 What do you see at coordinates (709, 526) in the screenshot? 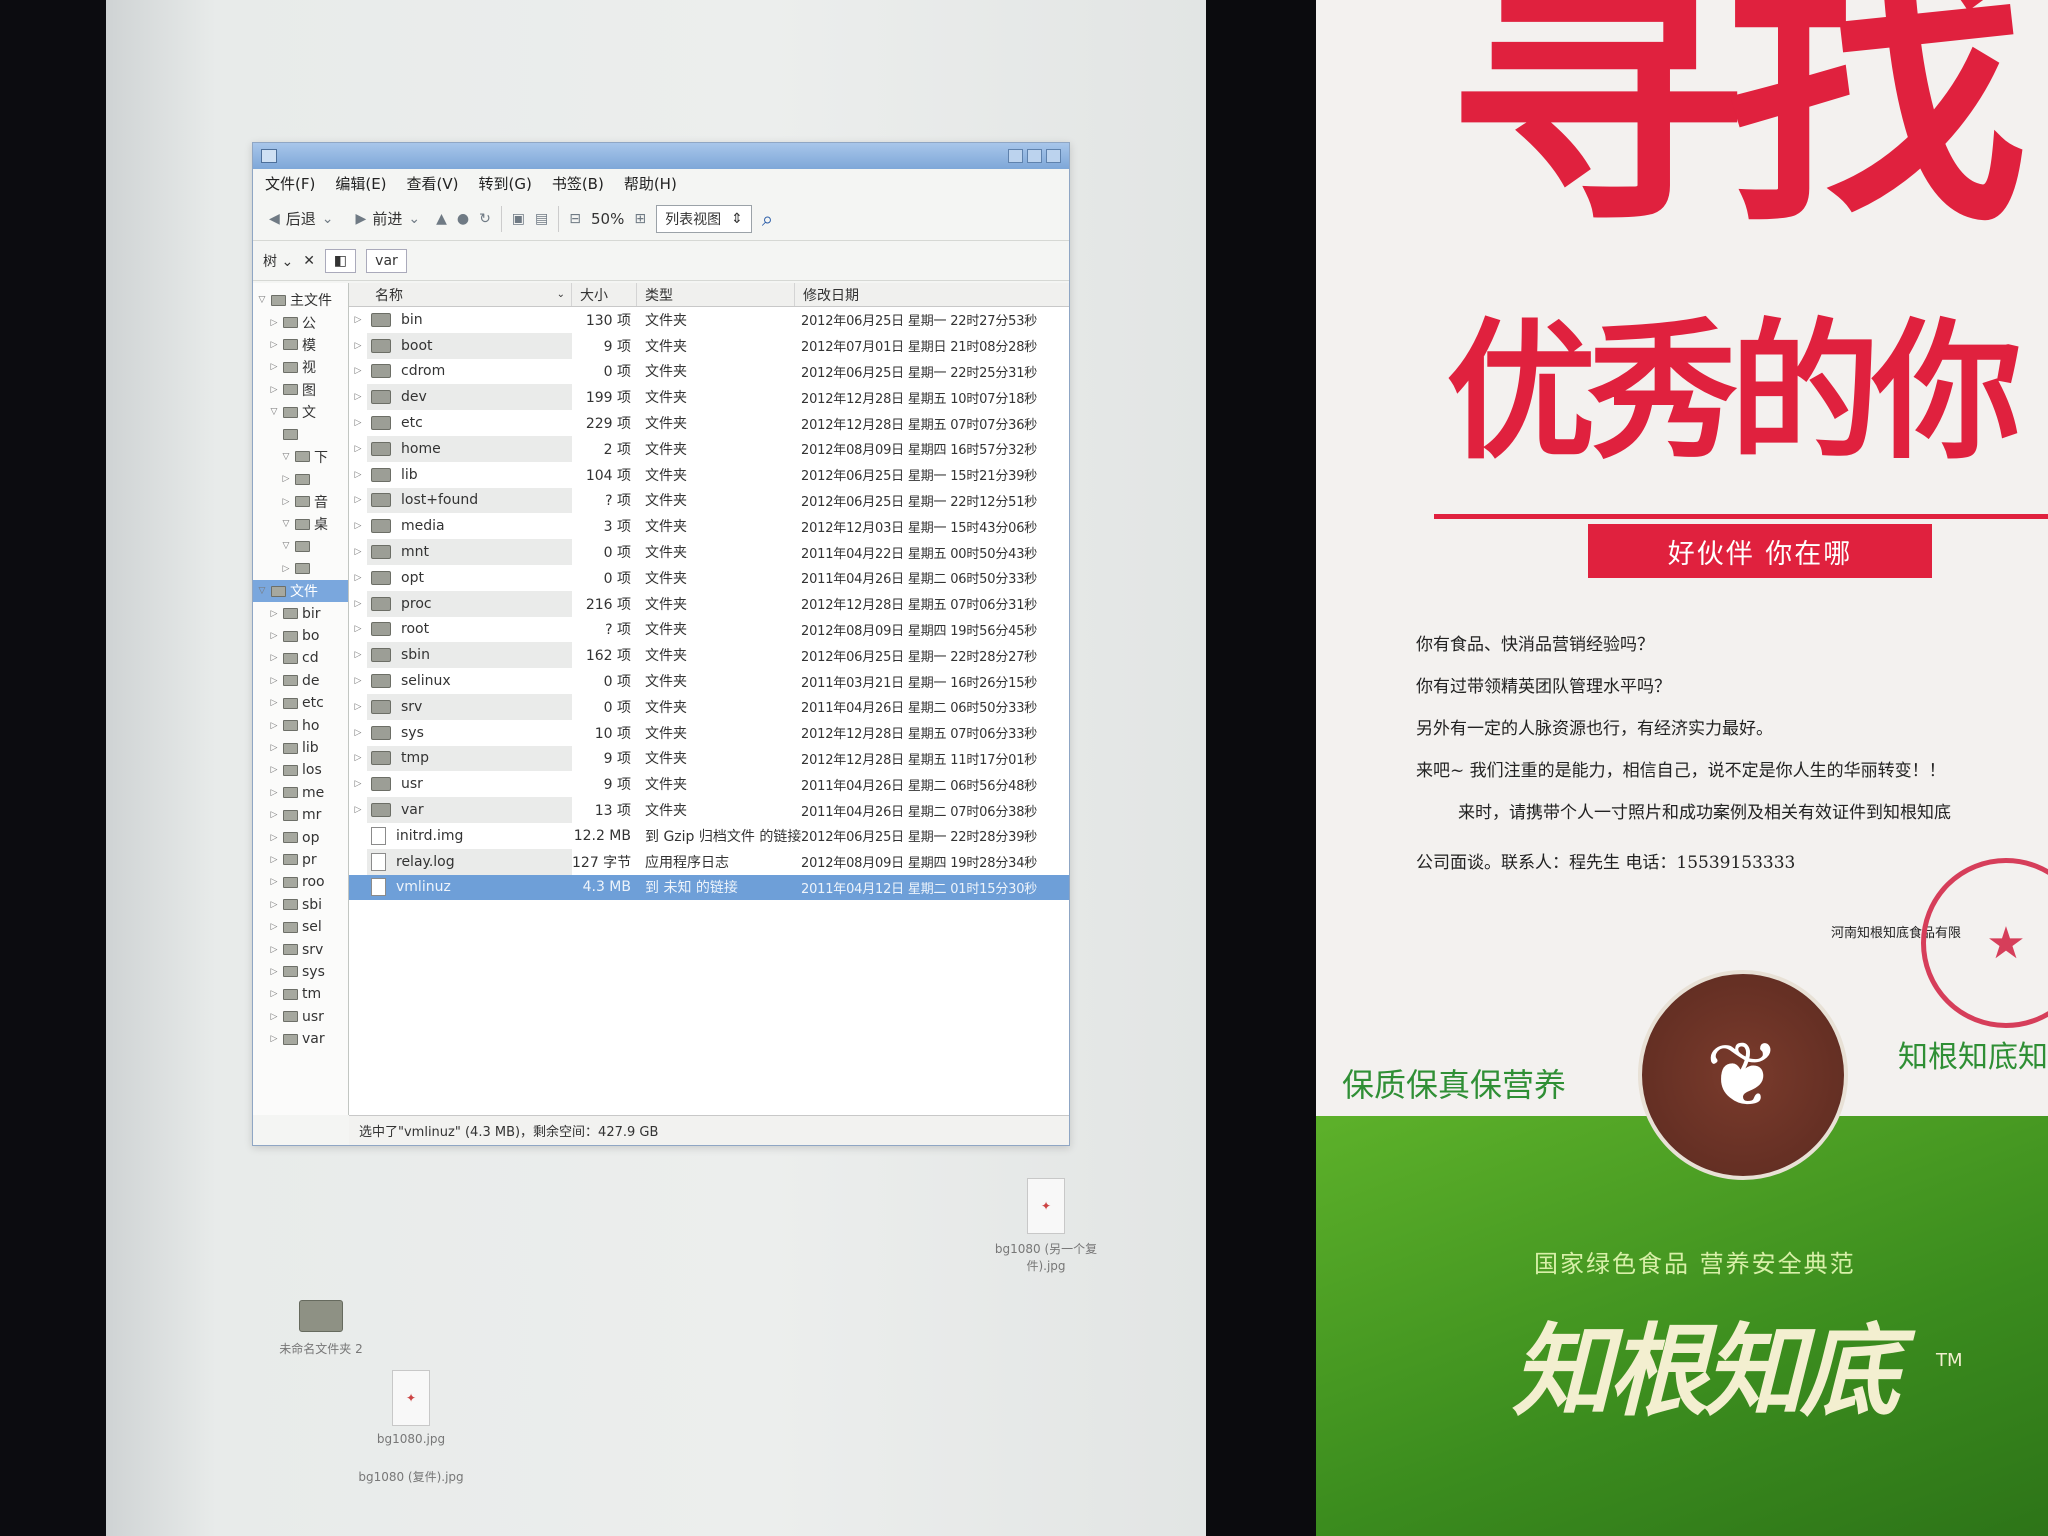
I see `file-row: ▷ media 3 项文件夹 2012年12月03日 星期一 15时43分06秒` at bounding box center [709, 526].